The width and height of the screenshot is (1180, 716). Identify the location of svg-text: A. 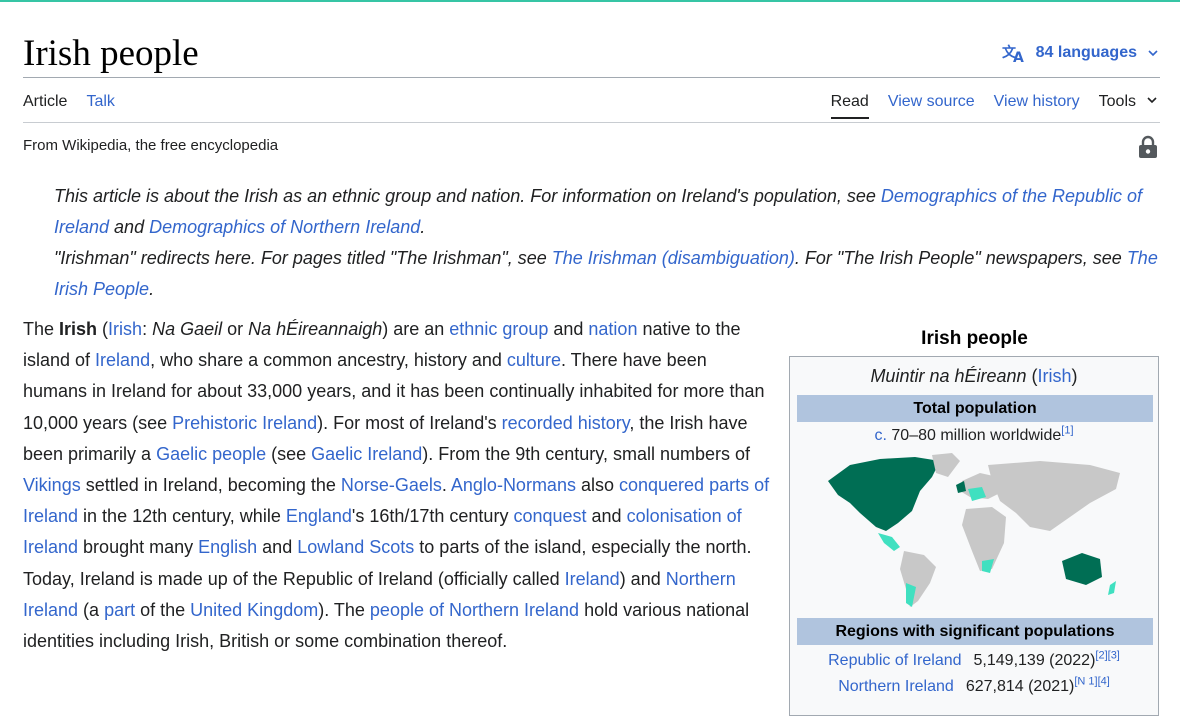
(1018, 56).